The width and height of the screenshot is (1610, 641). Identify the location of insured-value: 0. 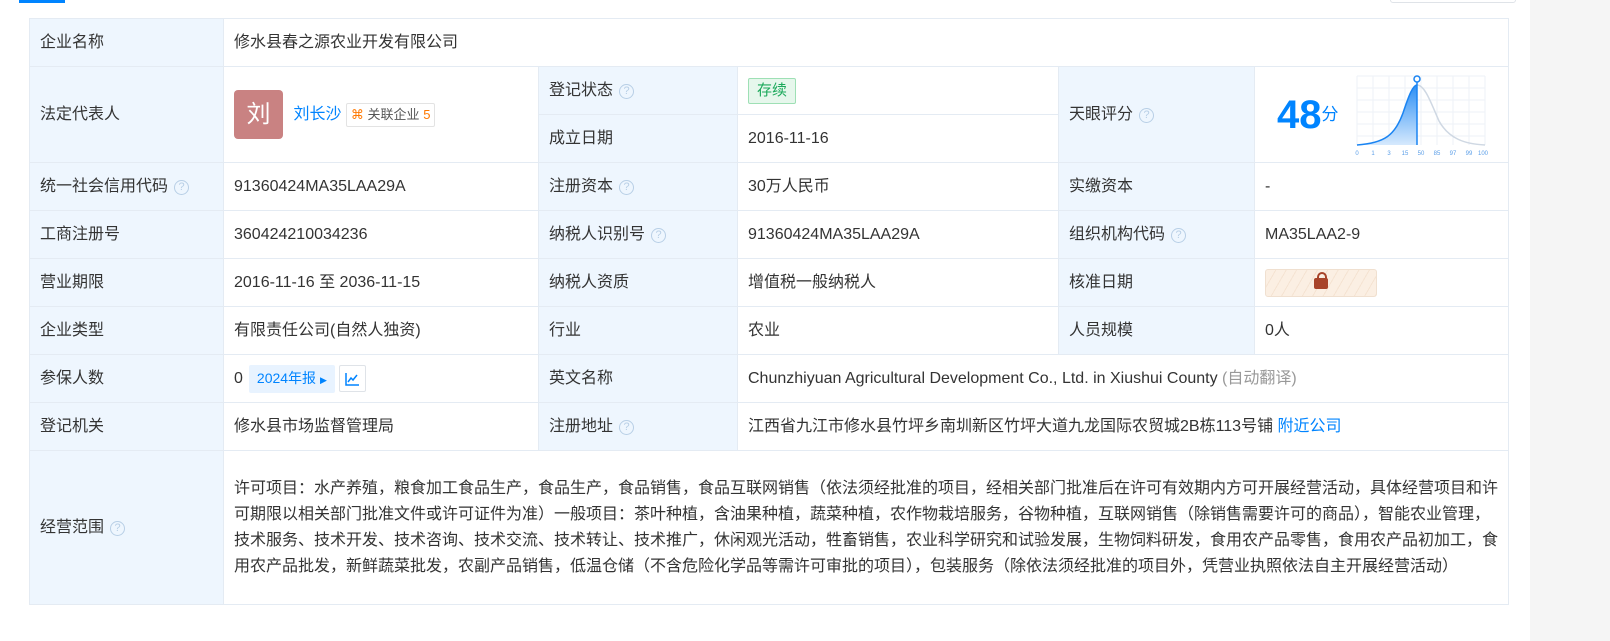
(238, 378).